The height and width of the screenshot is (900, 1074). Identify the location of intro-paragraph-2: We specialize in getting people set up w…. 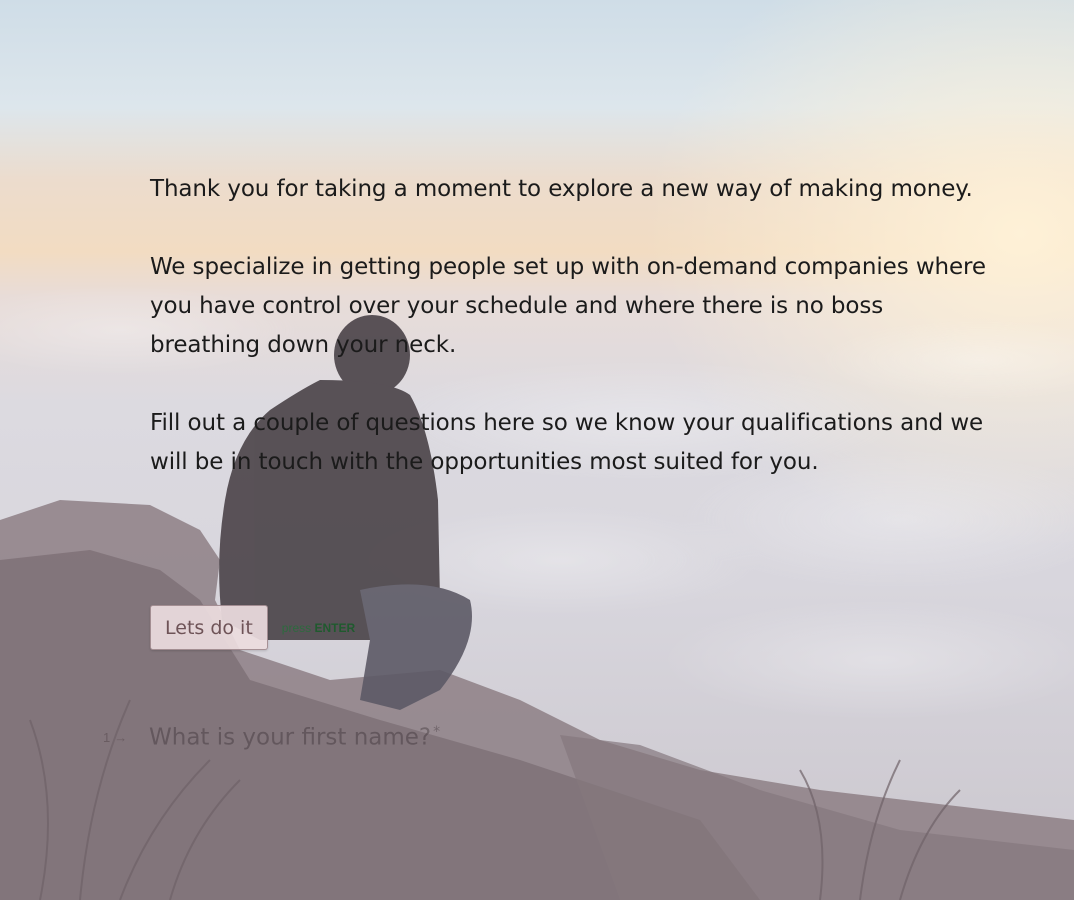
(568, 306).